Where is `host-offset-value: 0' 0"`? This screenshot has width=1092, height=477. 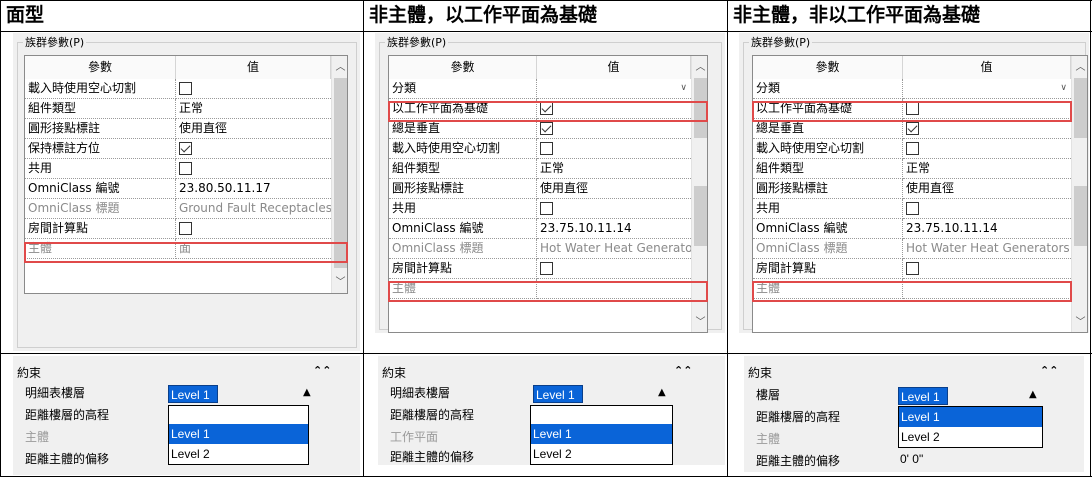
host-offset-value: 0' 0" is located at coordinates (911, 459).